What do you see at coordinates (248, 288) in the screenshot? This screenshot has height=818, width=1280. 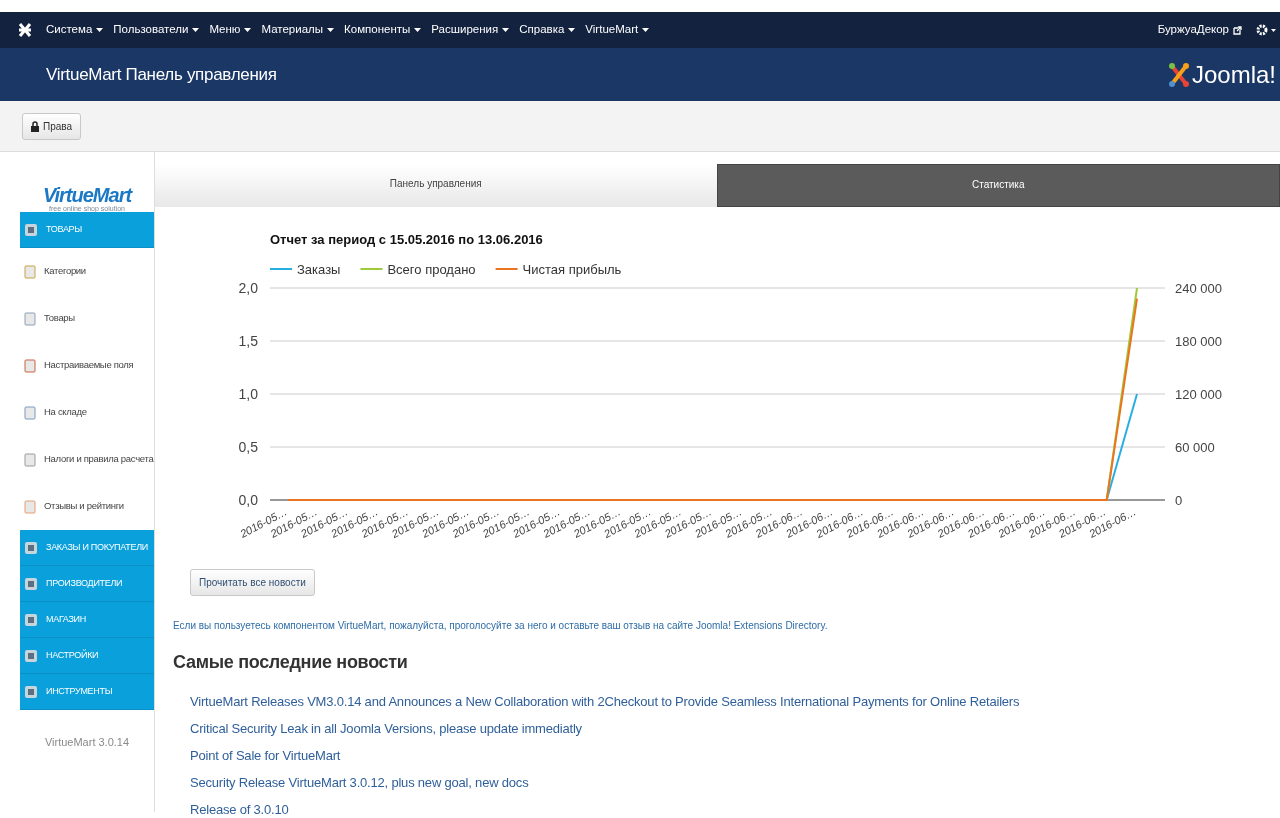 I see `axis-label: 2,0` at bounding box center [248, 288].